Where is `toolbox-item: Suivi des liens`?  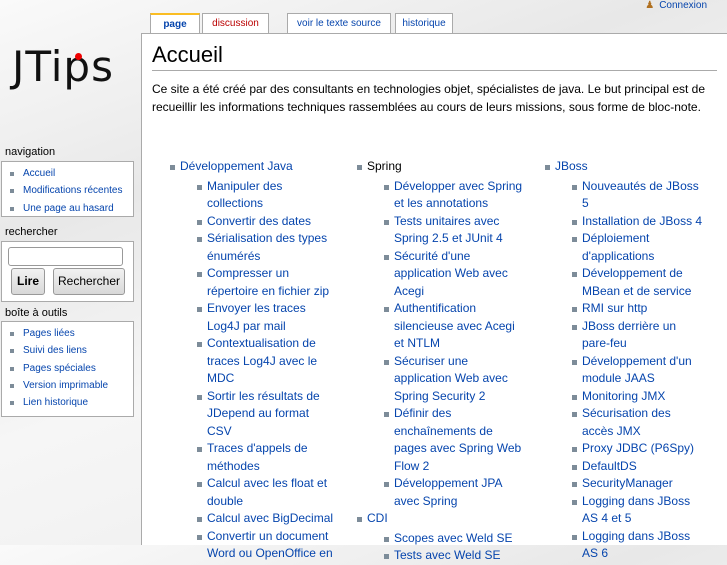
toolbox-item: Suivi des liens is located at coordinates (71, 350).